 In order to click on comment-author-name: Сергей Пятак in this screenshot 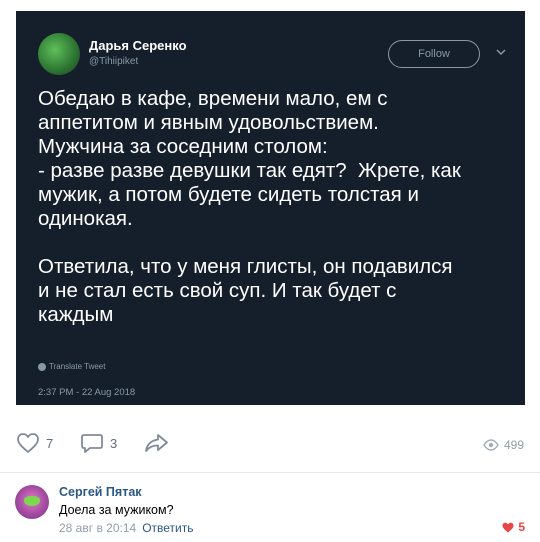, I will do `click(100, 492)`.